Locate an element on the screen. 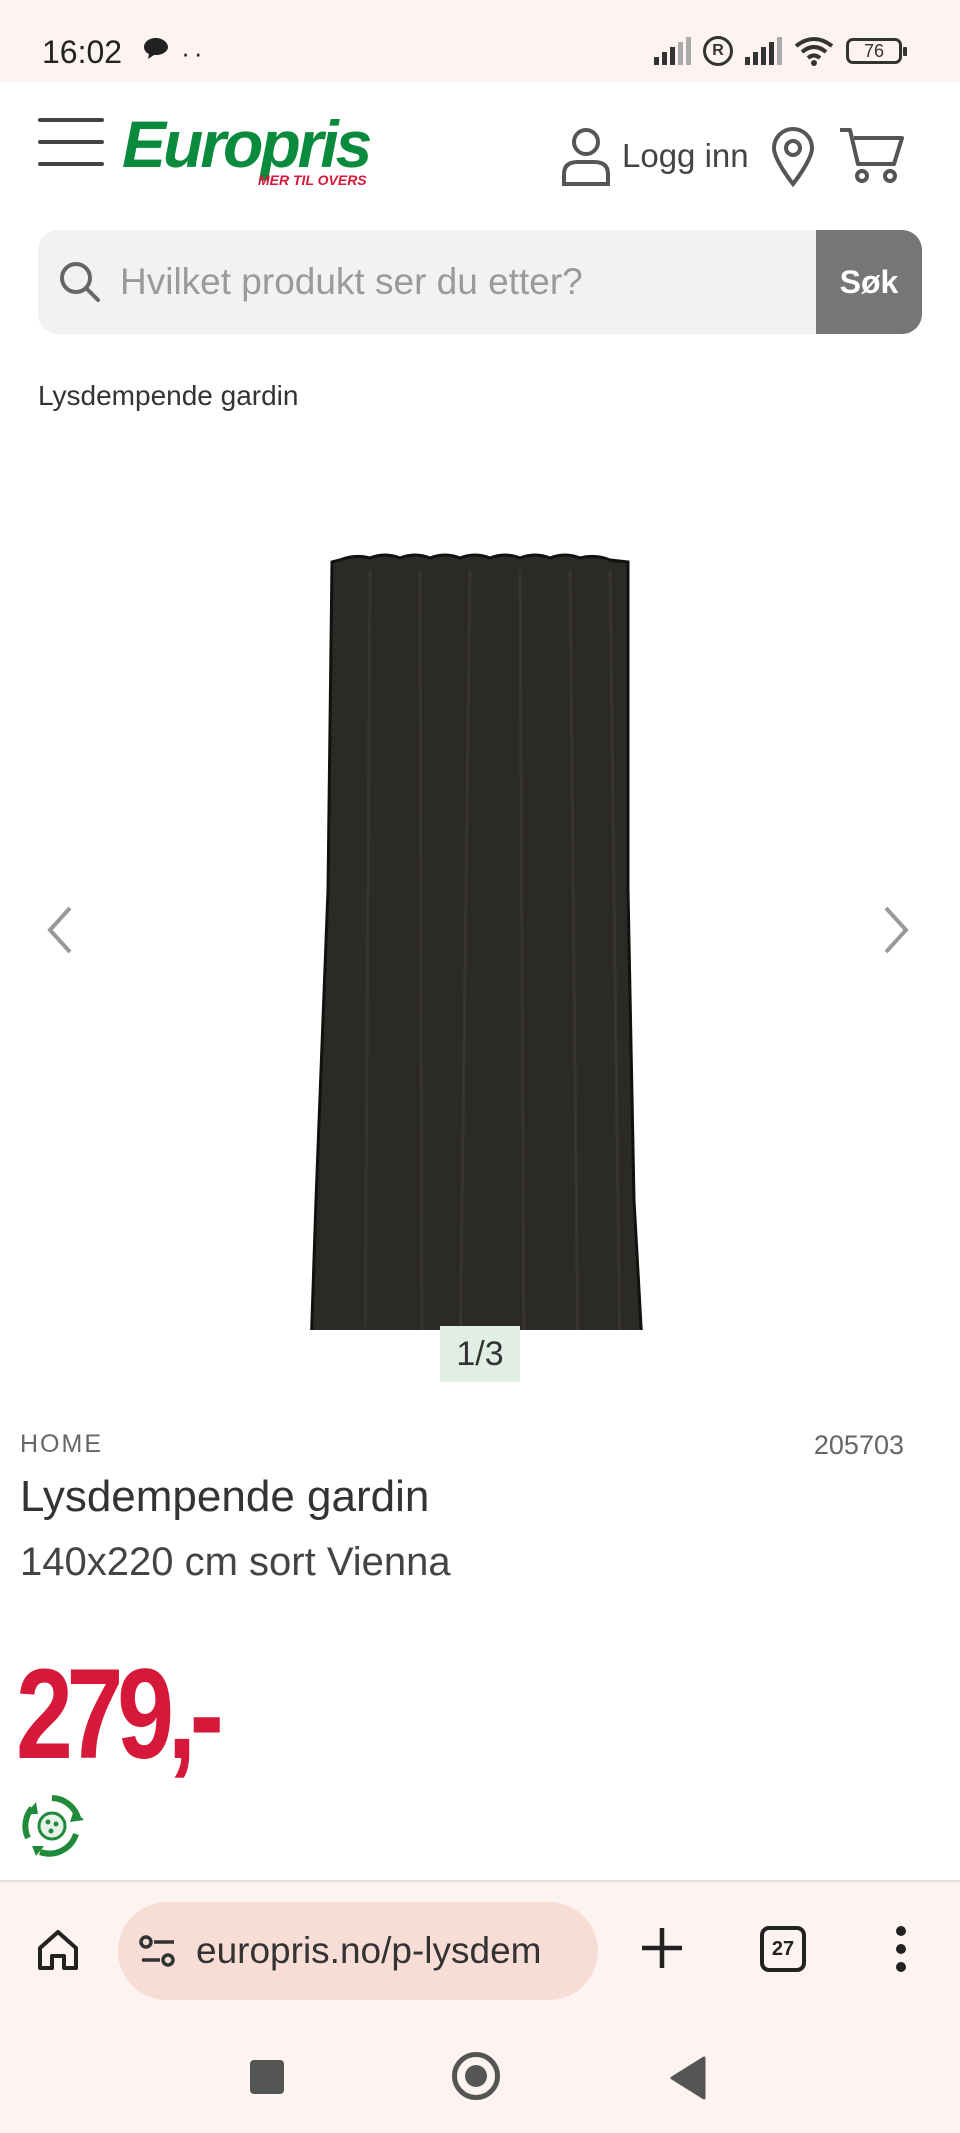 This screenshot has width=960, height=2133. search-button: Søk is located at coordinates (869, 282).